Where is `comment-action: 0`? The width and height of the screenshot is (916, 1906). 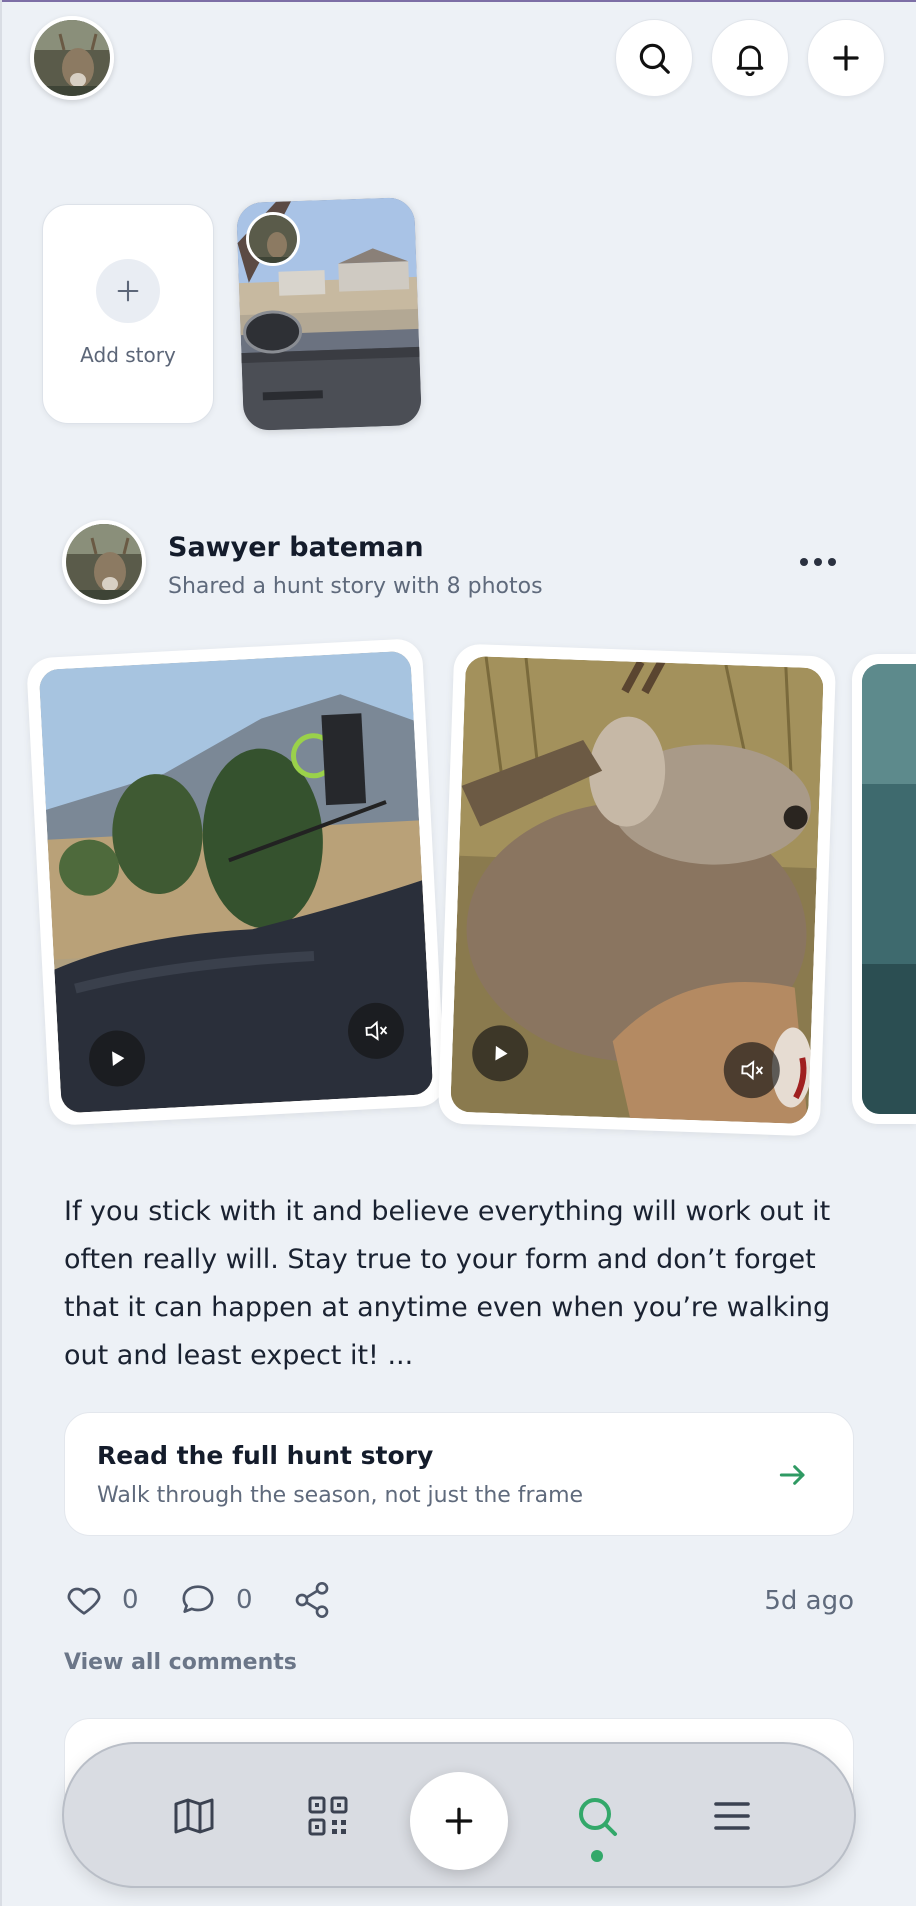
comment-action: 0 is located at coordinates (215, 1600).